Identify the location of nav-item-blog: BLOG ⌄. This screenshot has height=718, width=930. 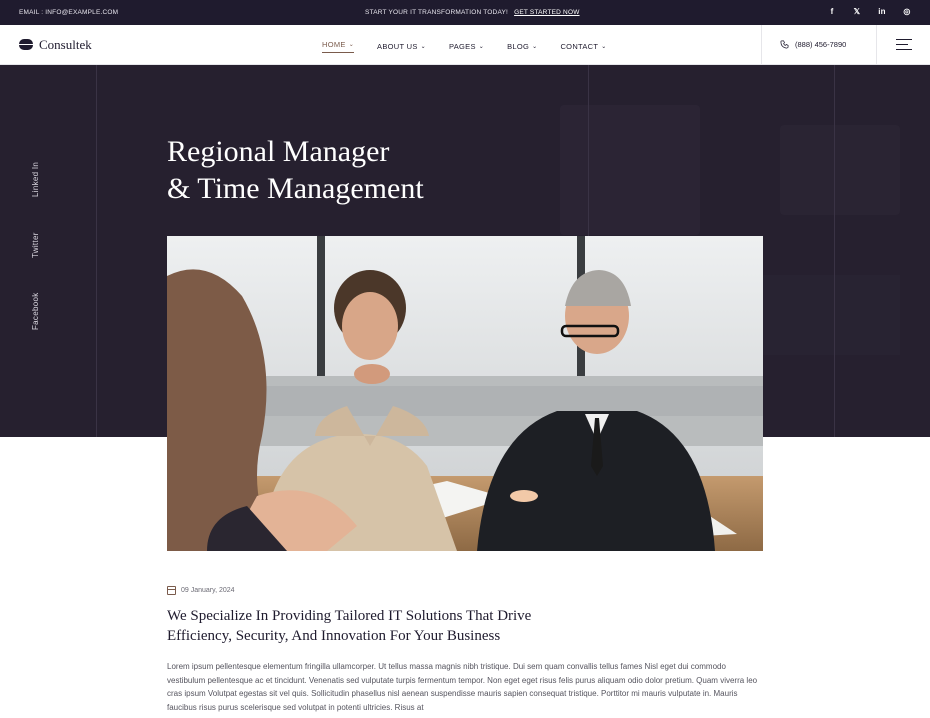
(522, 46).